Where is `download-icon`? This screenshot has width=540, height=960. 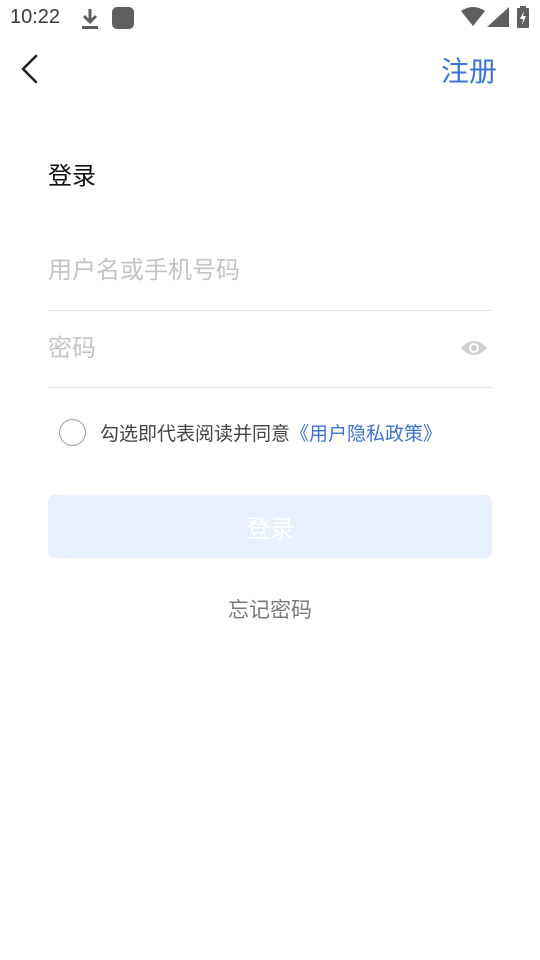
download-icon is located at coordinates (90, 19).